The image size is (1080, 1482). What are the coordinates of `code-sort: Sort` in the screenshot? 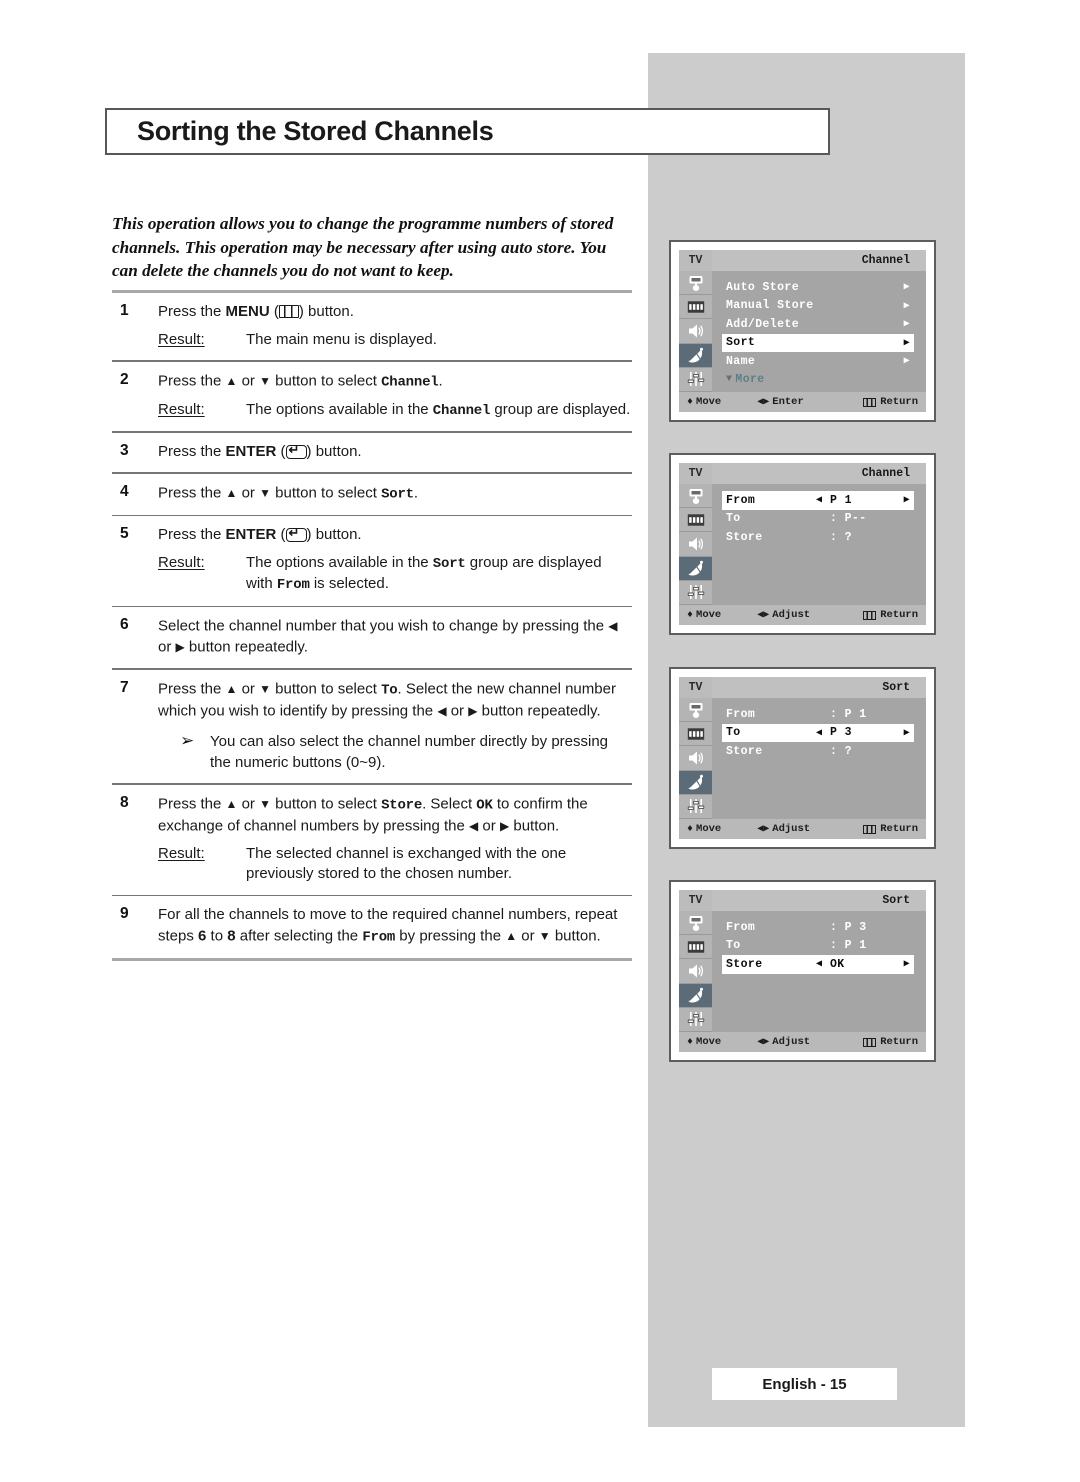 It's located at (449, 563).